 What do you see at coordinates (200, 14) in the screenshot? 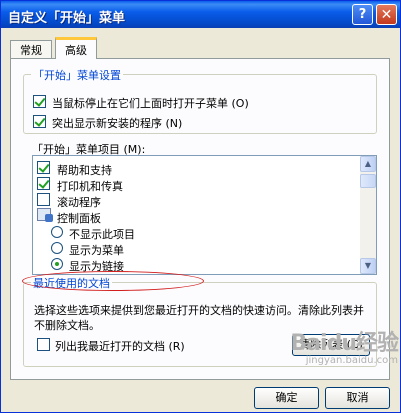
I see `title-bar: 自定义「开始」菜单 ? ✕` at bounding box center [200, 14].